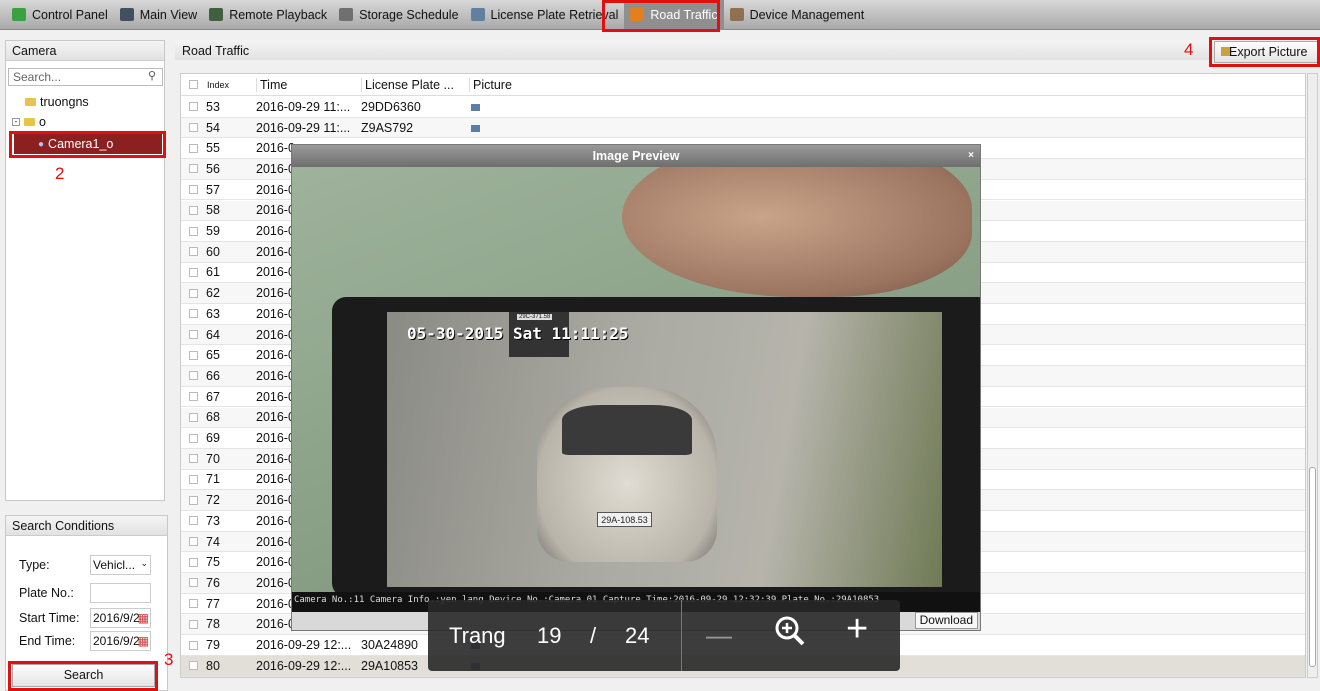 The width and height of the screenshot is (1320, 691). Describe the element at coordinates (216, 14) in the screenshot. I see `remote-playback-icon` at that location.